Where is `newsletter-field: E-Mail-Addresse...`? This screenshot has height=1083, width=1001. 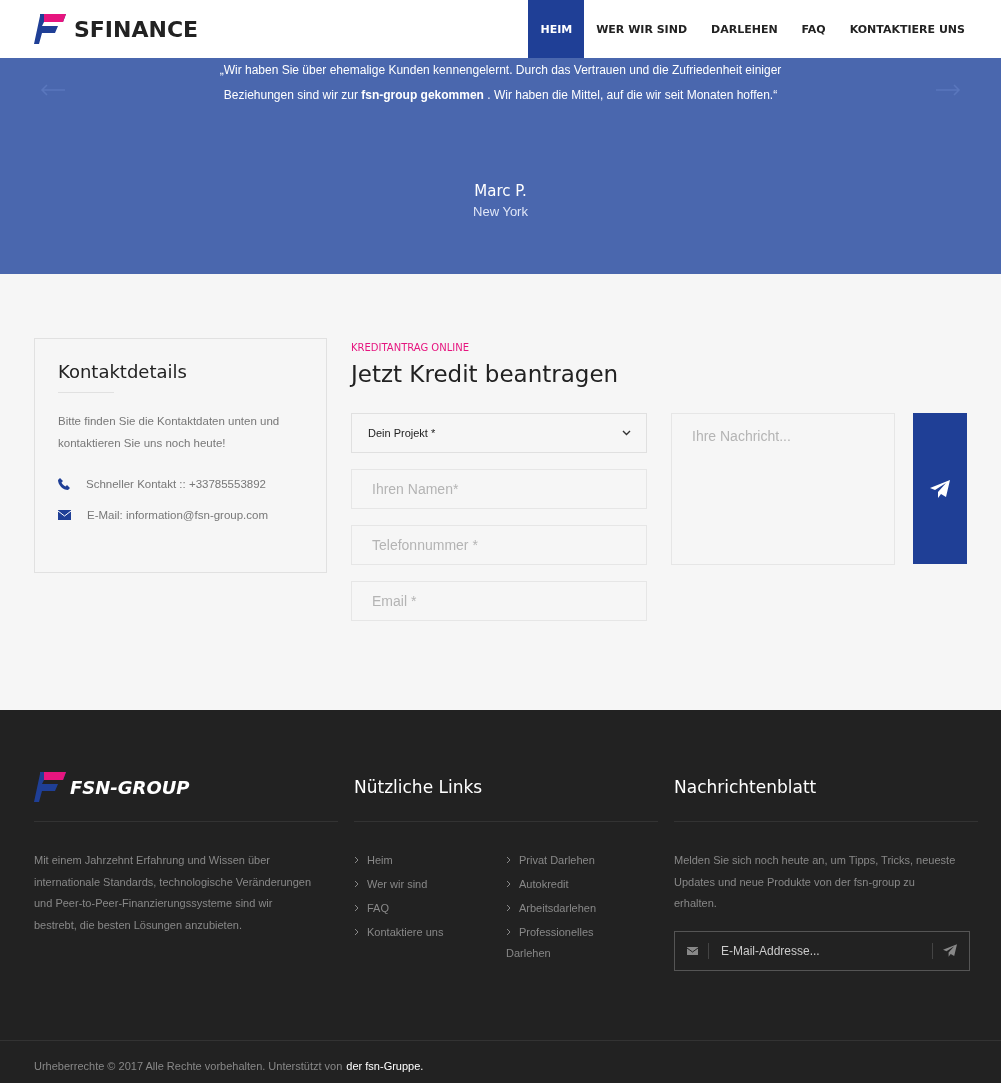 newsletter-field: E-Mail-Addresse... is located at coordinates (822, 950).